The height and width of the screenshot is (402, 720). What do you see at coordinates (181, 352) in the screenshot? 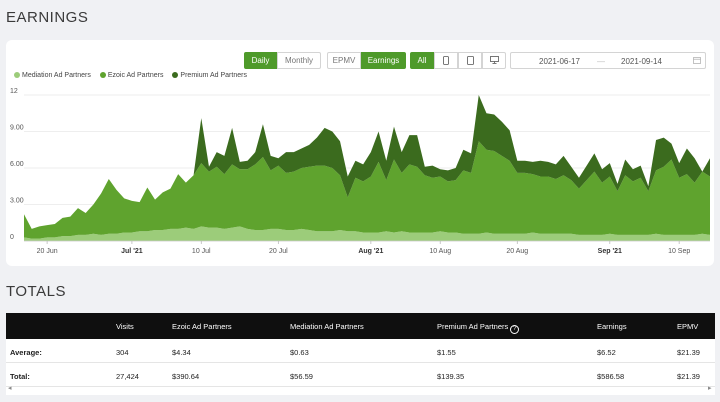
I see `cell-ezoic: $4.34` at bounding box center [181, 352].